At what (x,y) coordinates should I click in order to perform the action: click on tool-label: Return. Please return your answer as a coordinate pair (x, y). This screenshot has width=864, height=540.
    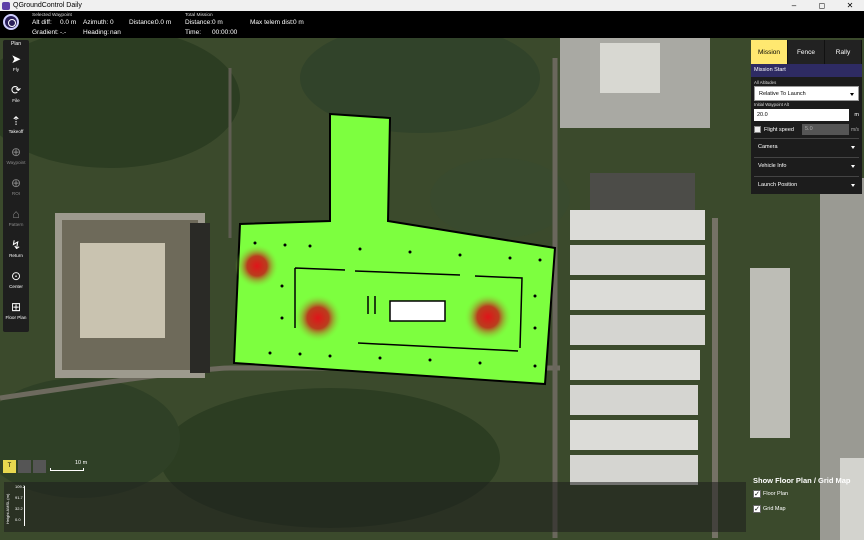
    Looking at the image, I should click on (16, 255).